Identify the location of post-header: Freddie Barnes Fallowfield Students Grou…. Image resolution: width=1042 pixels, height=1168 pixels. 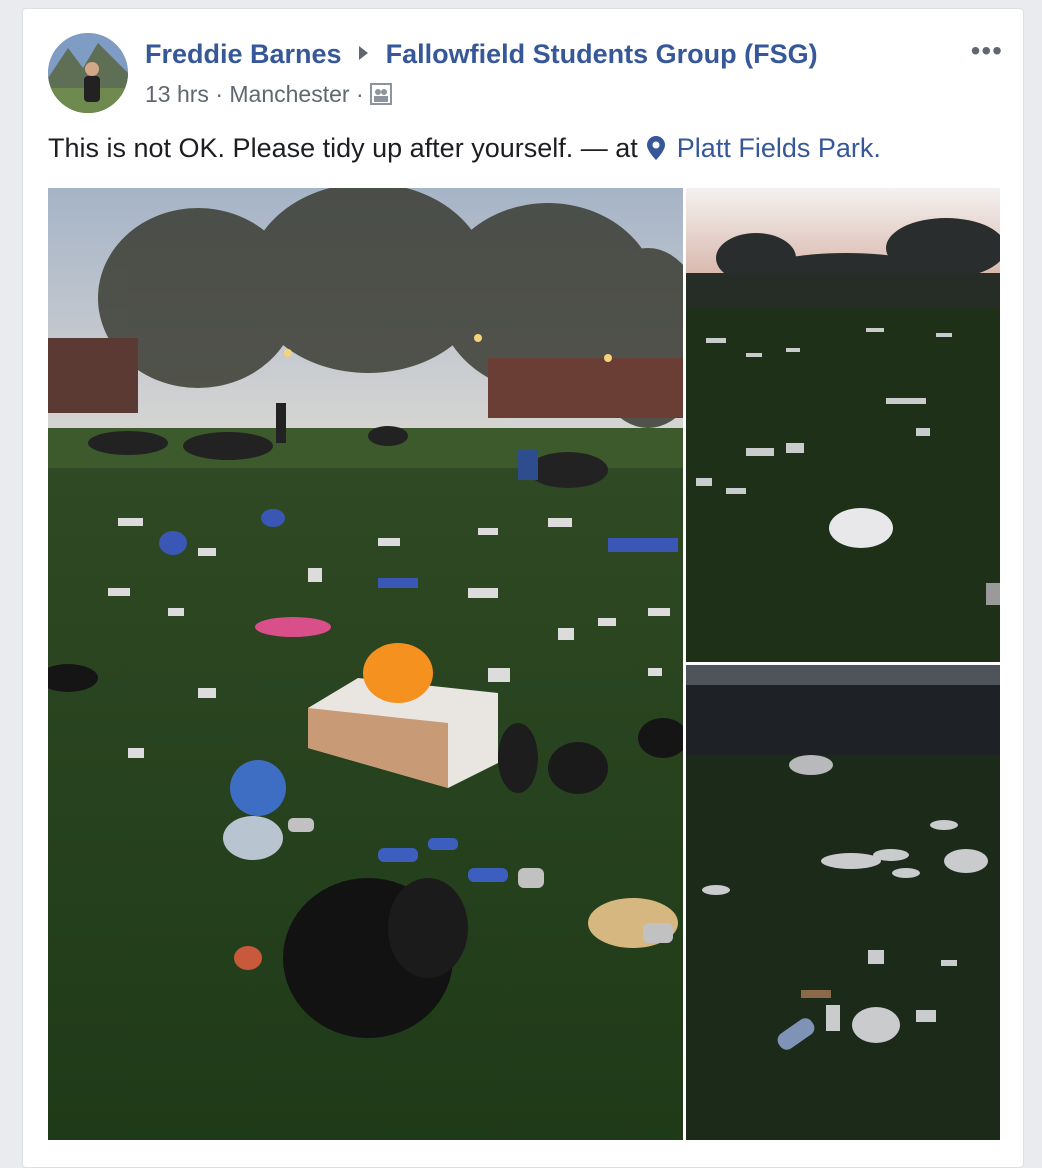
(481, 54).